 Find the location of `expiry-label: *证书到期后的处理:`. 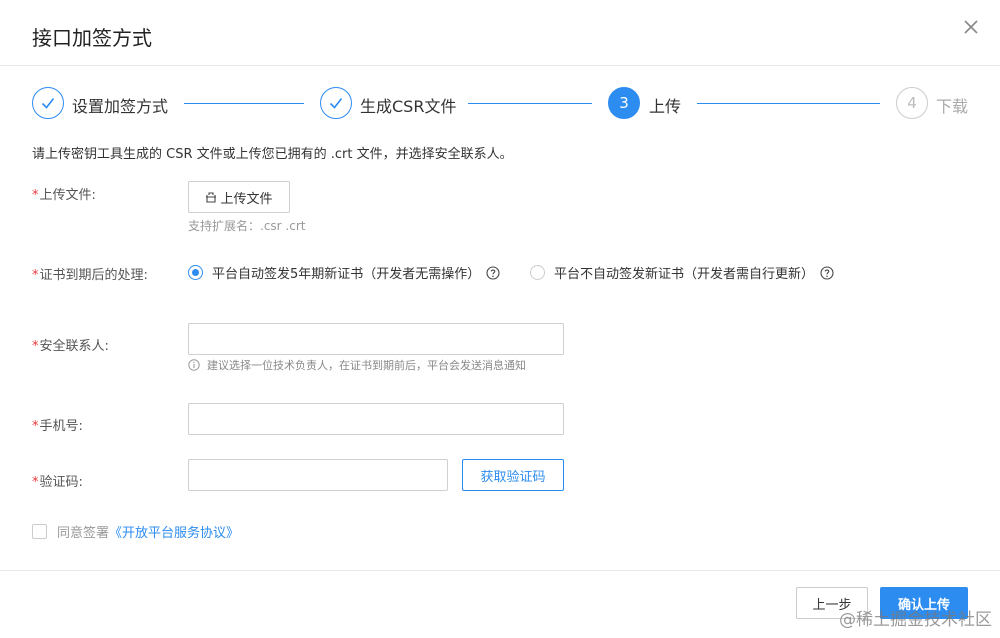

expiry-label: *证书到期后的处理: is located at coordinates (90, 275).